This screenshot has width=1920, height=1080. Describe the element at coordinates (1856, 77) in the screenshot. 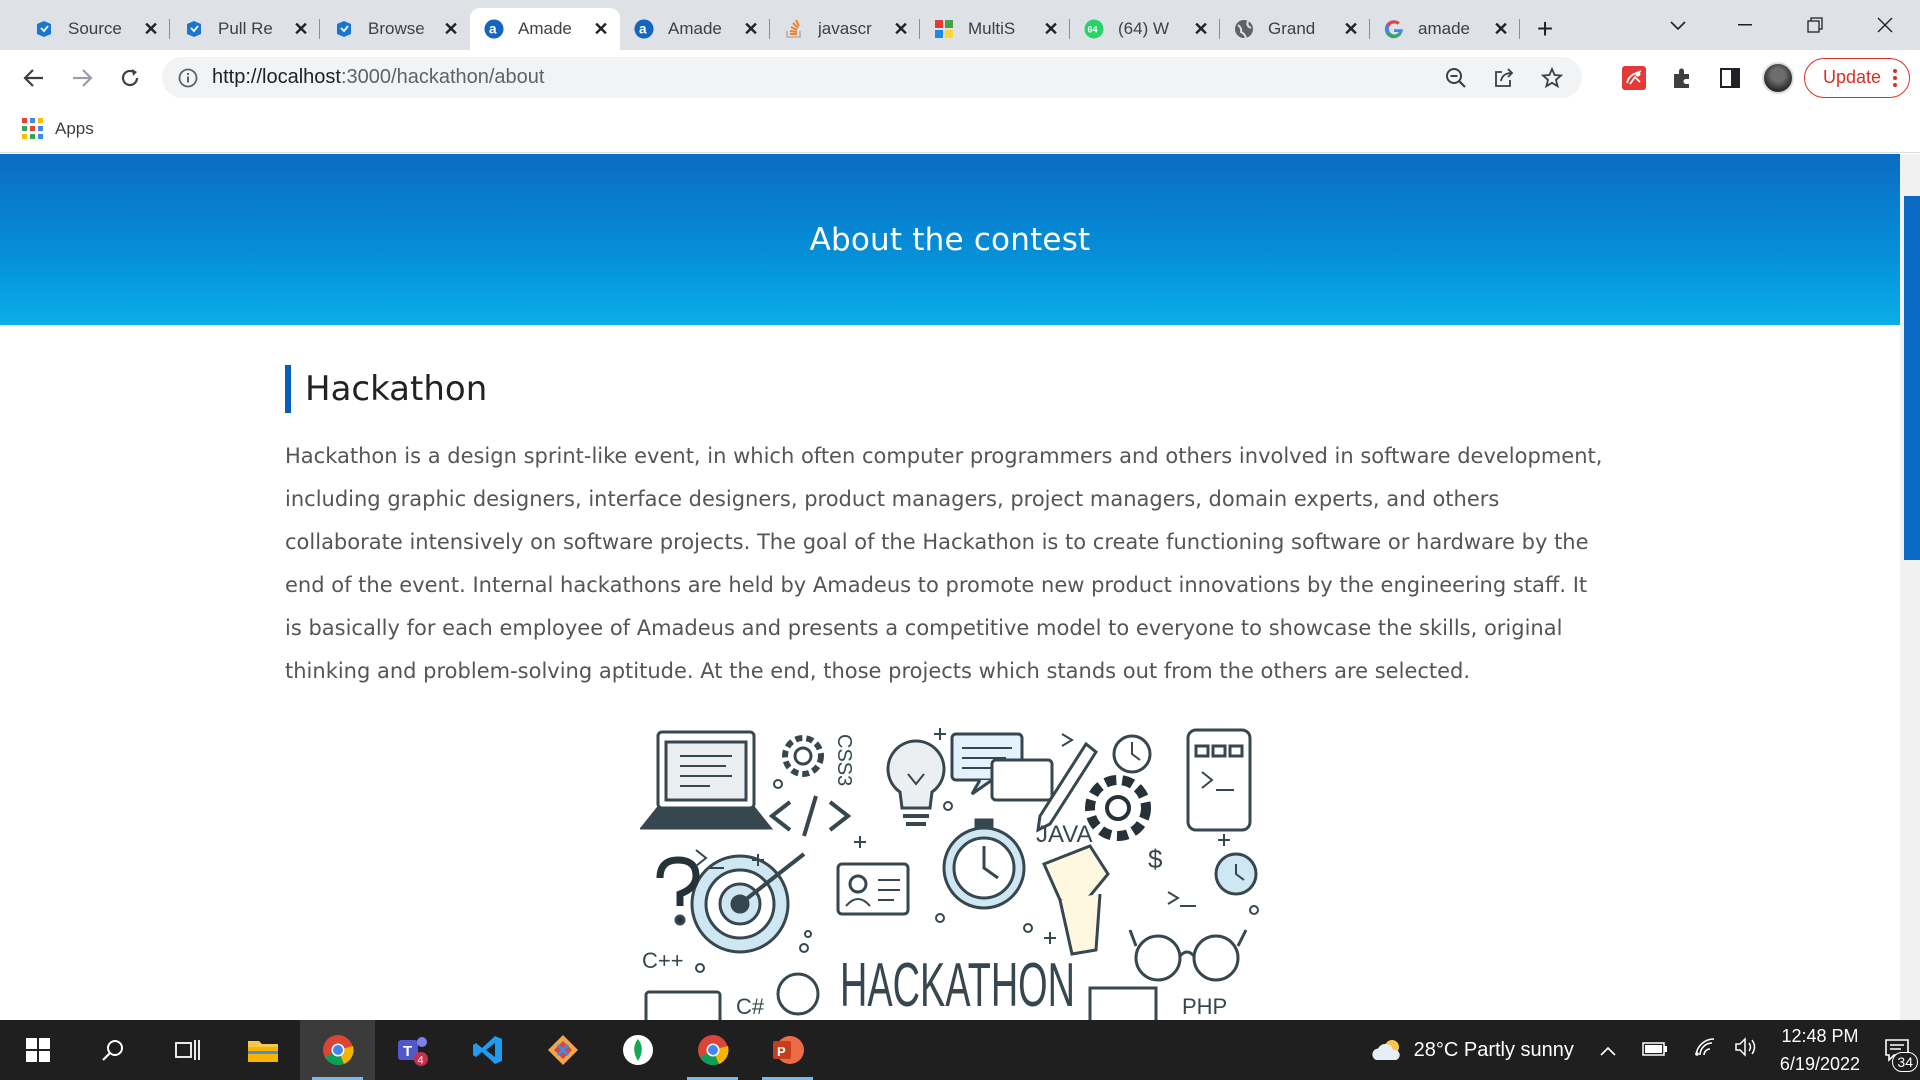

I see `update-button: Update` at that location.